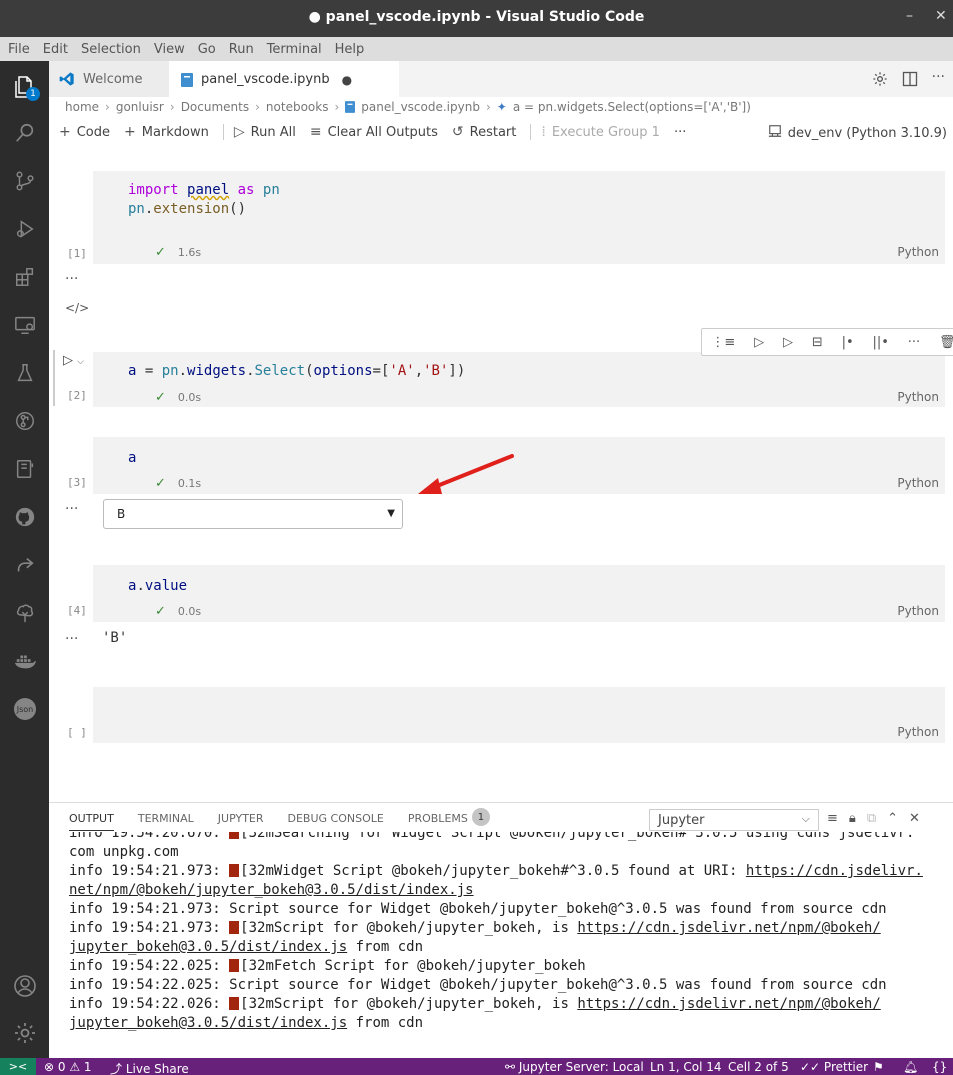 The width and height of the screenshot is (953, 1075). I want to click on run-by-line-icon: ⋮≡, so click(723, 342).